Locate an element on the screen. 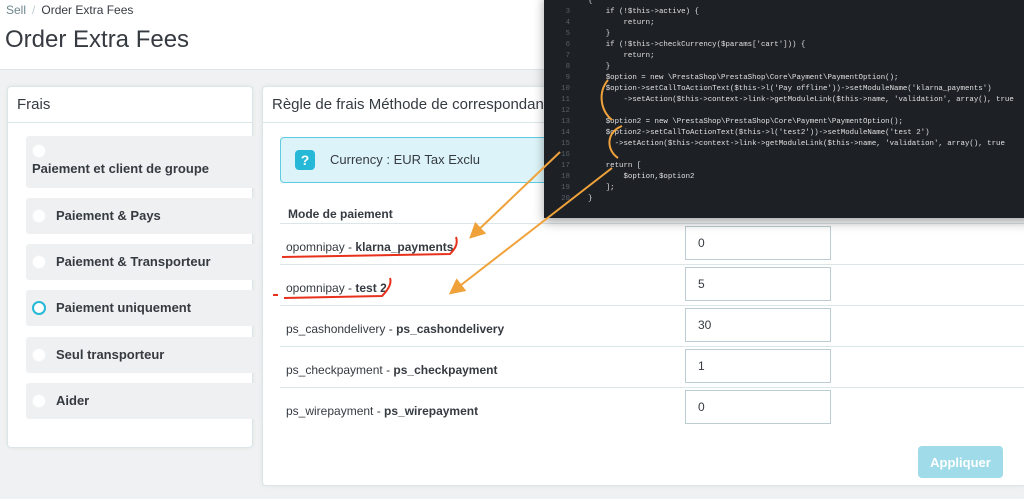 The height and width of the screenshot is (499, 1024). line-number: 20 is located at coordinates (565, 199).